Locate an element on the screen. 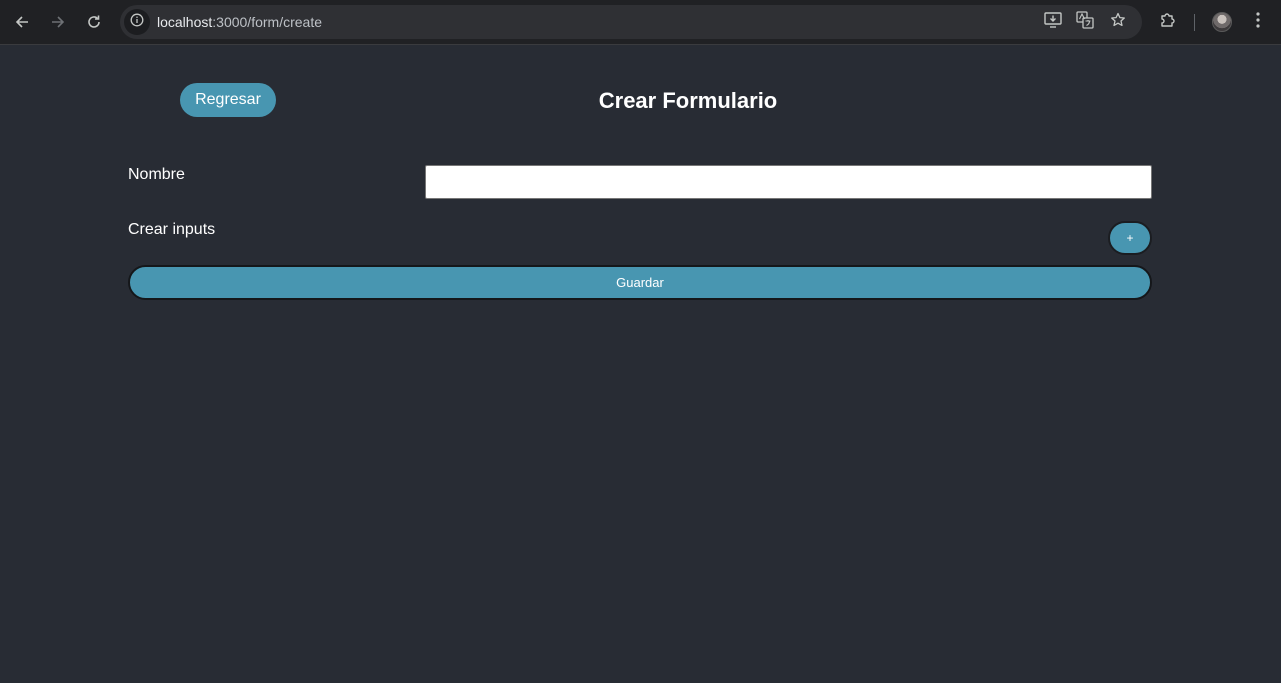  translate-button is located at coordinates (1085, 22).